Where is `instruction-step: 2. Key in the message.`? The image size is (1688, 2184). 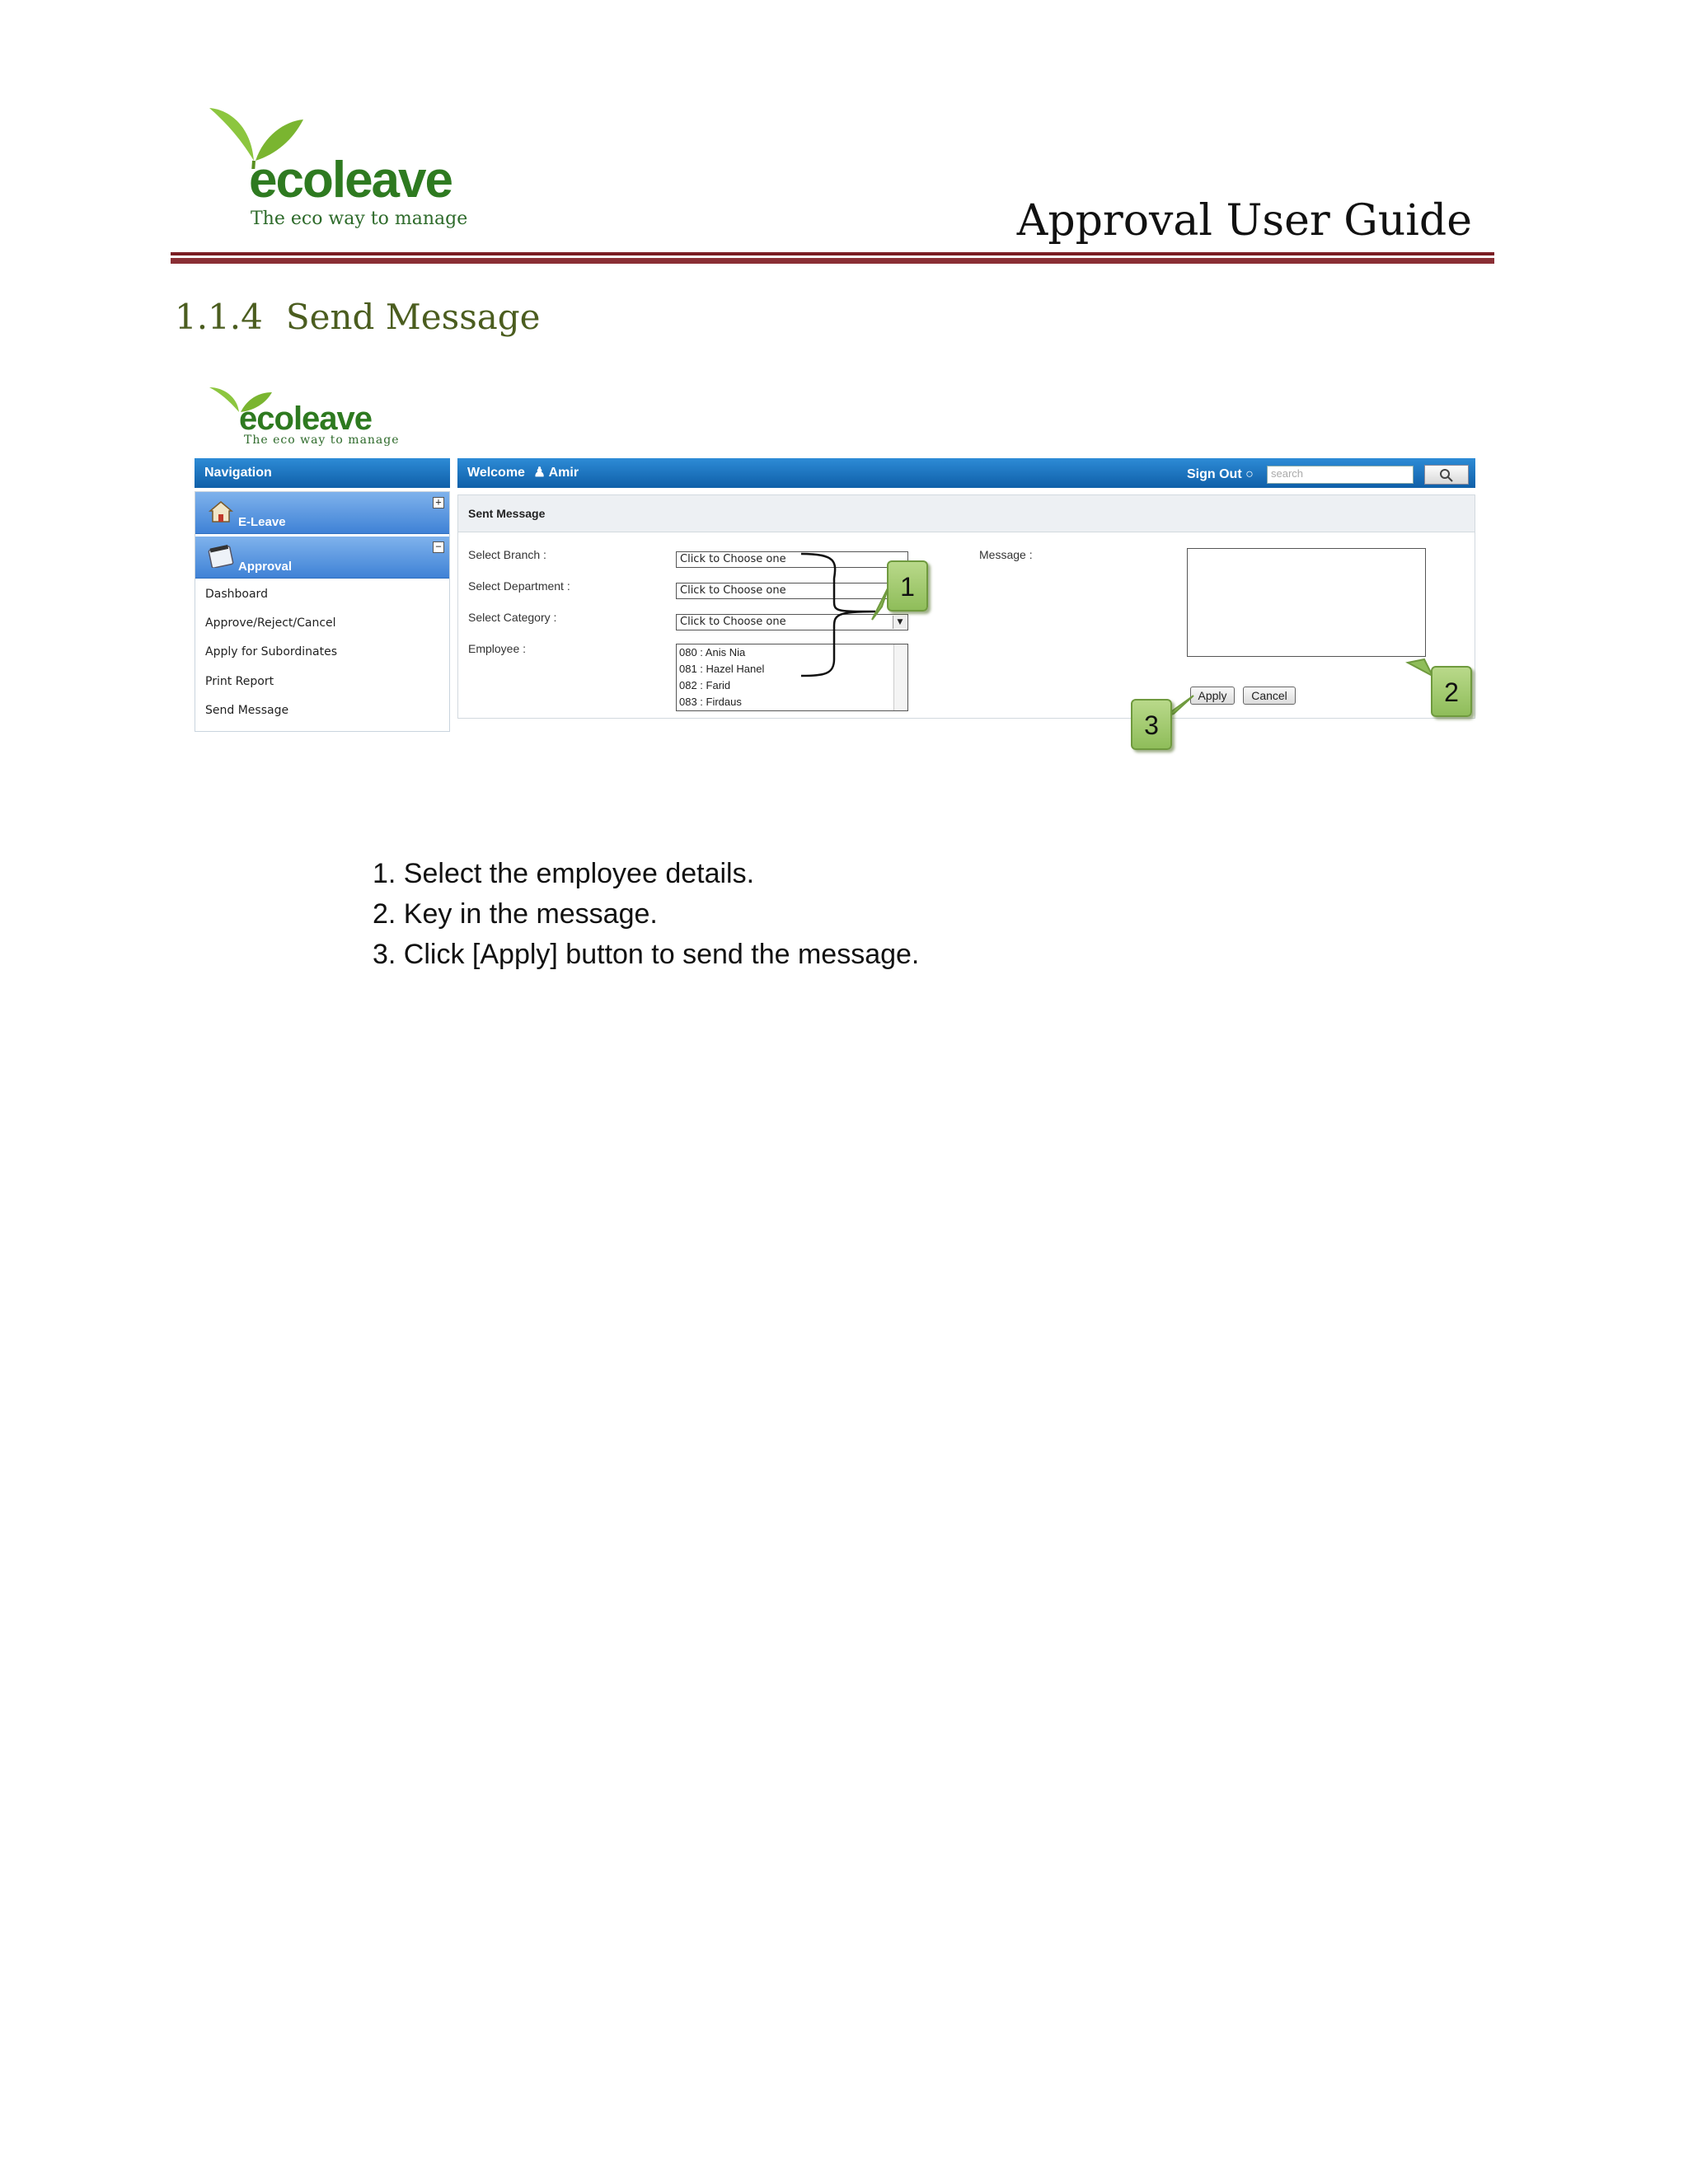
instruction-step: 2. Key in the message. is located at coordinates (516, 914).